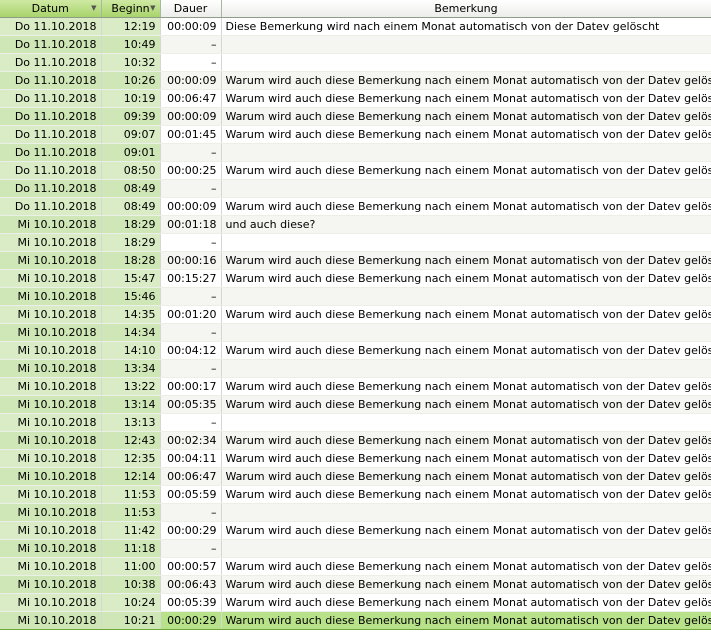  What do you see at coordinates (191, 170) in the screenshot?
I see `duration-cell: 00:00:25` at bounding box center [191, 170].